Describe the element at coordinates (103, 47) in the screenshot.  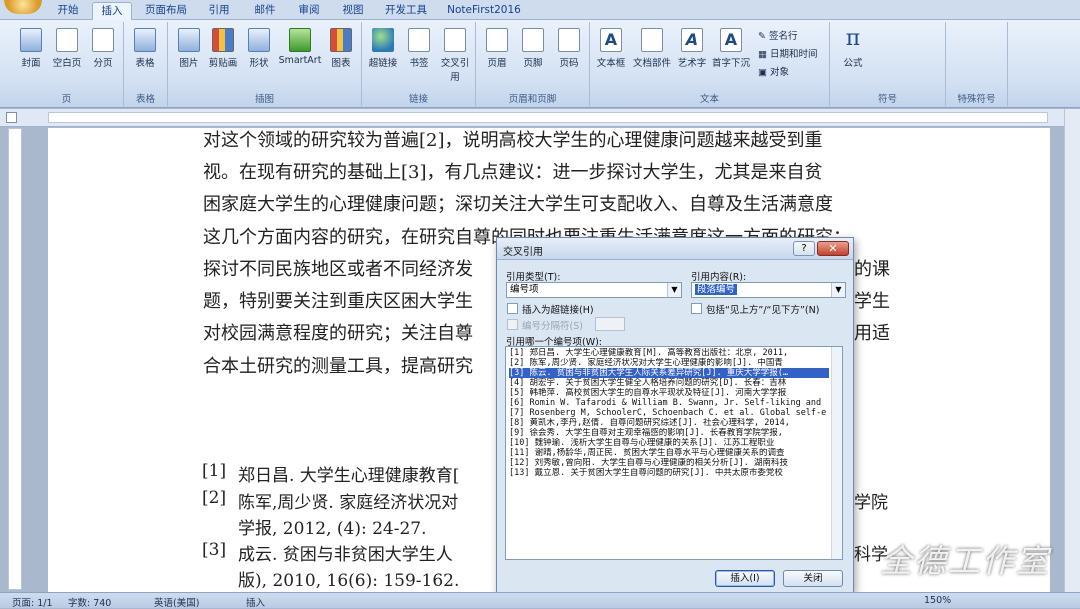
I see `page-break-button: 分页` at that location.